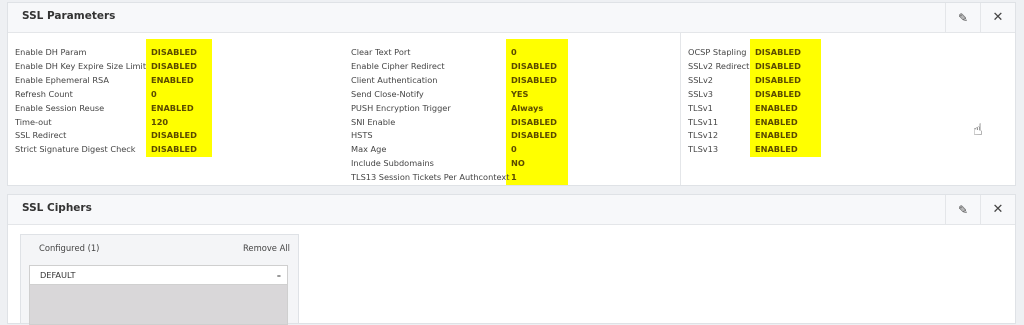 This screenshot has width=1024, height=325. Describe the element at coordinates (373, 121) in the screenshot. I see `param-label: SNI Enable` at that location.